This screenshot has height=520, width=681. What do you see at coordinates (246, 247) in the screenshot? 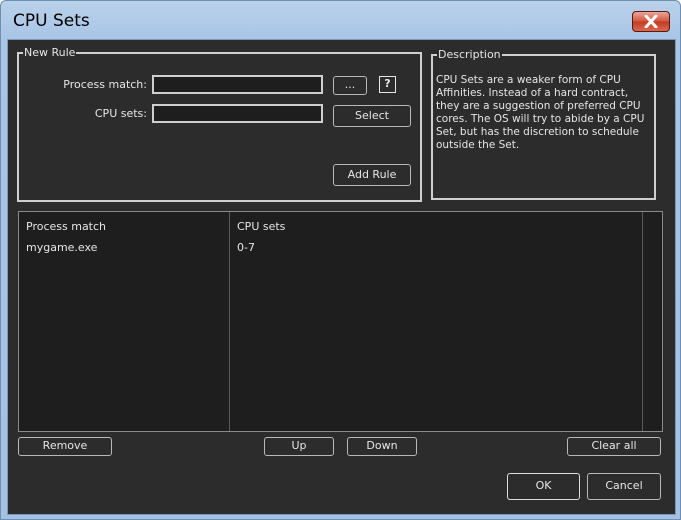
I see `table-row-cpu-sets: 0-7` at bounding box center [246, 247].